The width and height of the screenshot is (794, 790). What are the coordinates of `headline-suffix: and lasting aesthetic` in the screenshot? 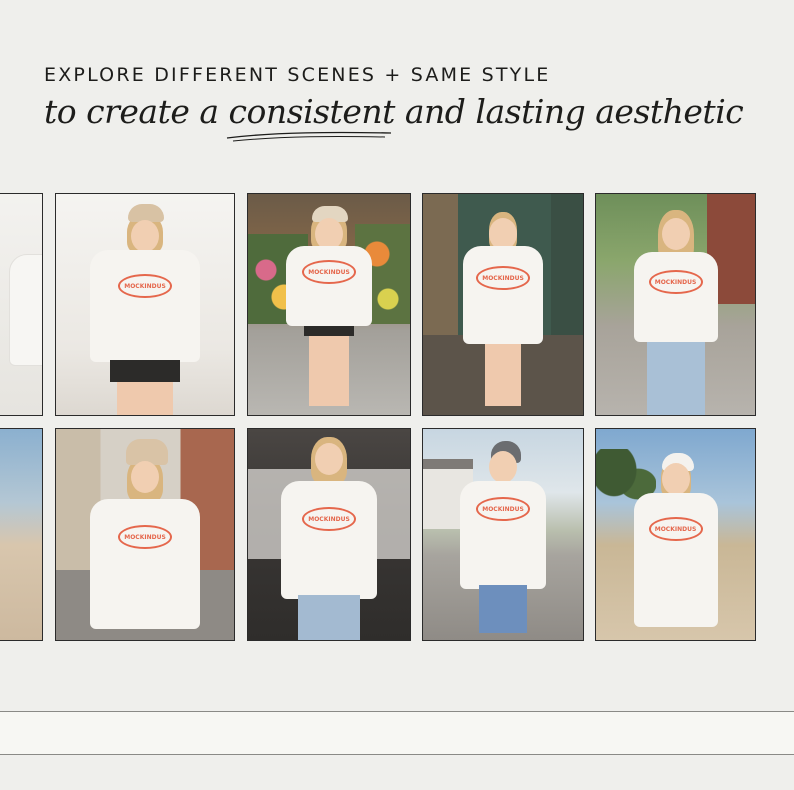 It's located at (569, 111).